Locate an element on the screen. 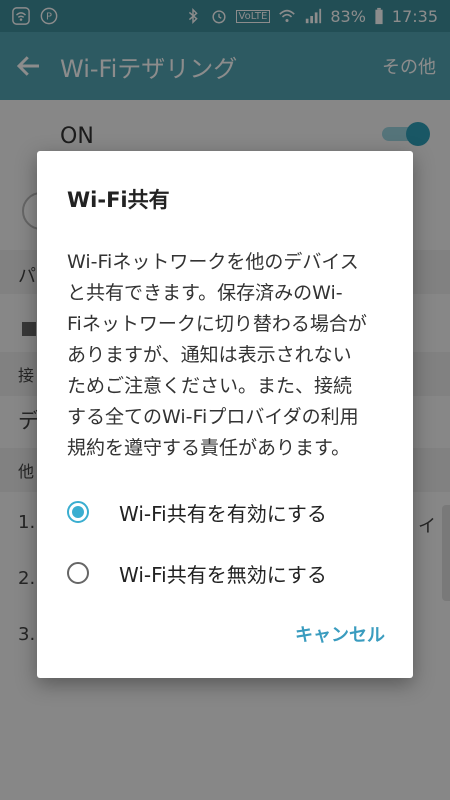  option-enable-label: Wi-Fi共有を有効にする is located at coordinates (223, 513).